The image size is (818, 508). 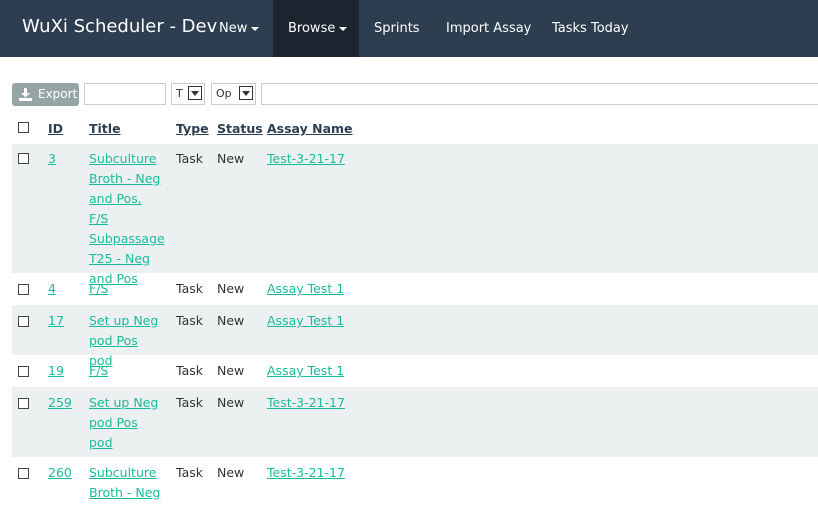 What do you see at coordinates (224, 93) in the screenshot?
I see `operator-select-value: Op` at bounding box center [224, 93].